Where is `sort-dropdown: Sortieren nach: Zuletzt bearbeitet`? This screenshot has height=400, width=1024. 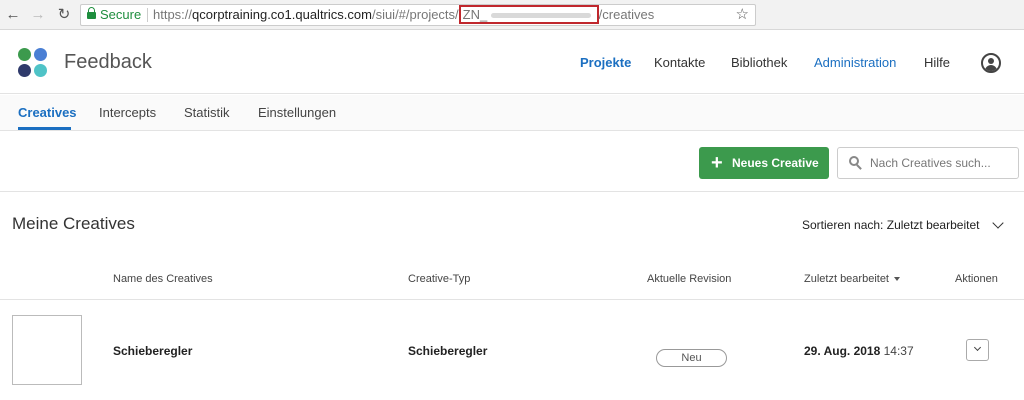 sort-dropdown: Sortieren nach: Zuletzt bearbeitet is located at coordinates (890, 225).